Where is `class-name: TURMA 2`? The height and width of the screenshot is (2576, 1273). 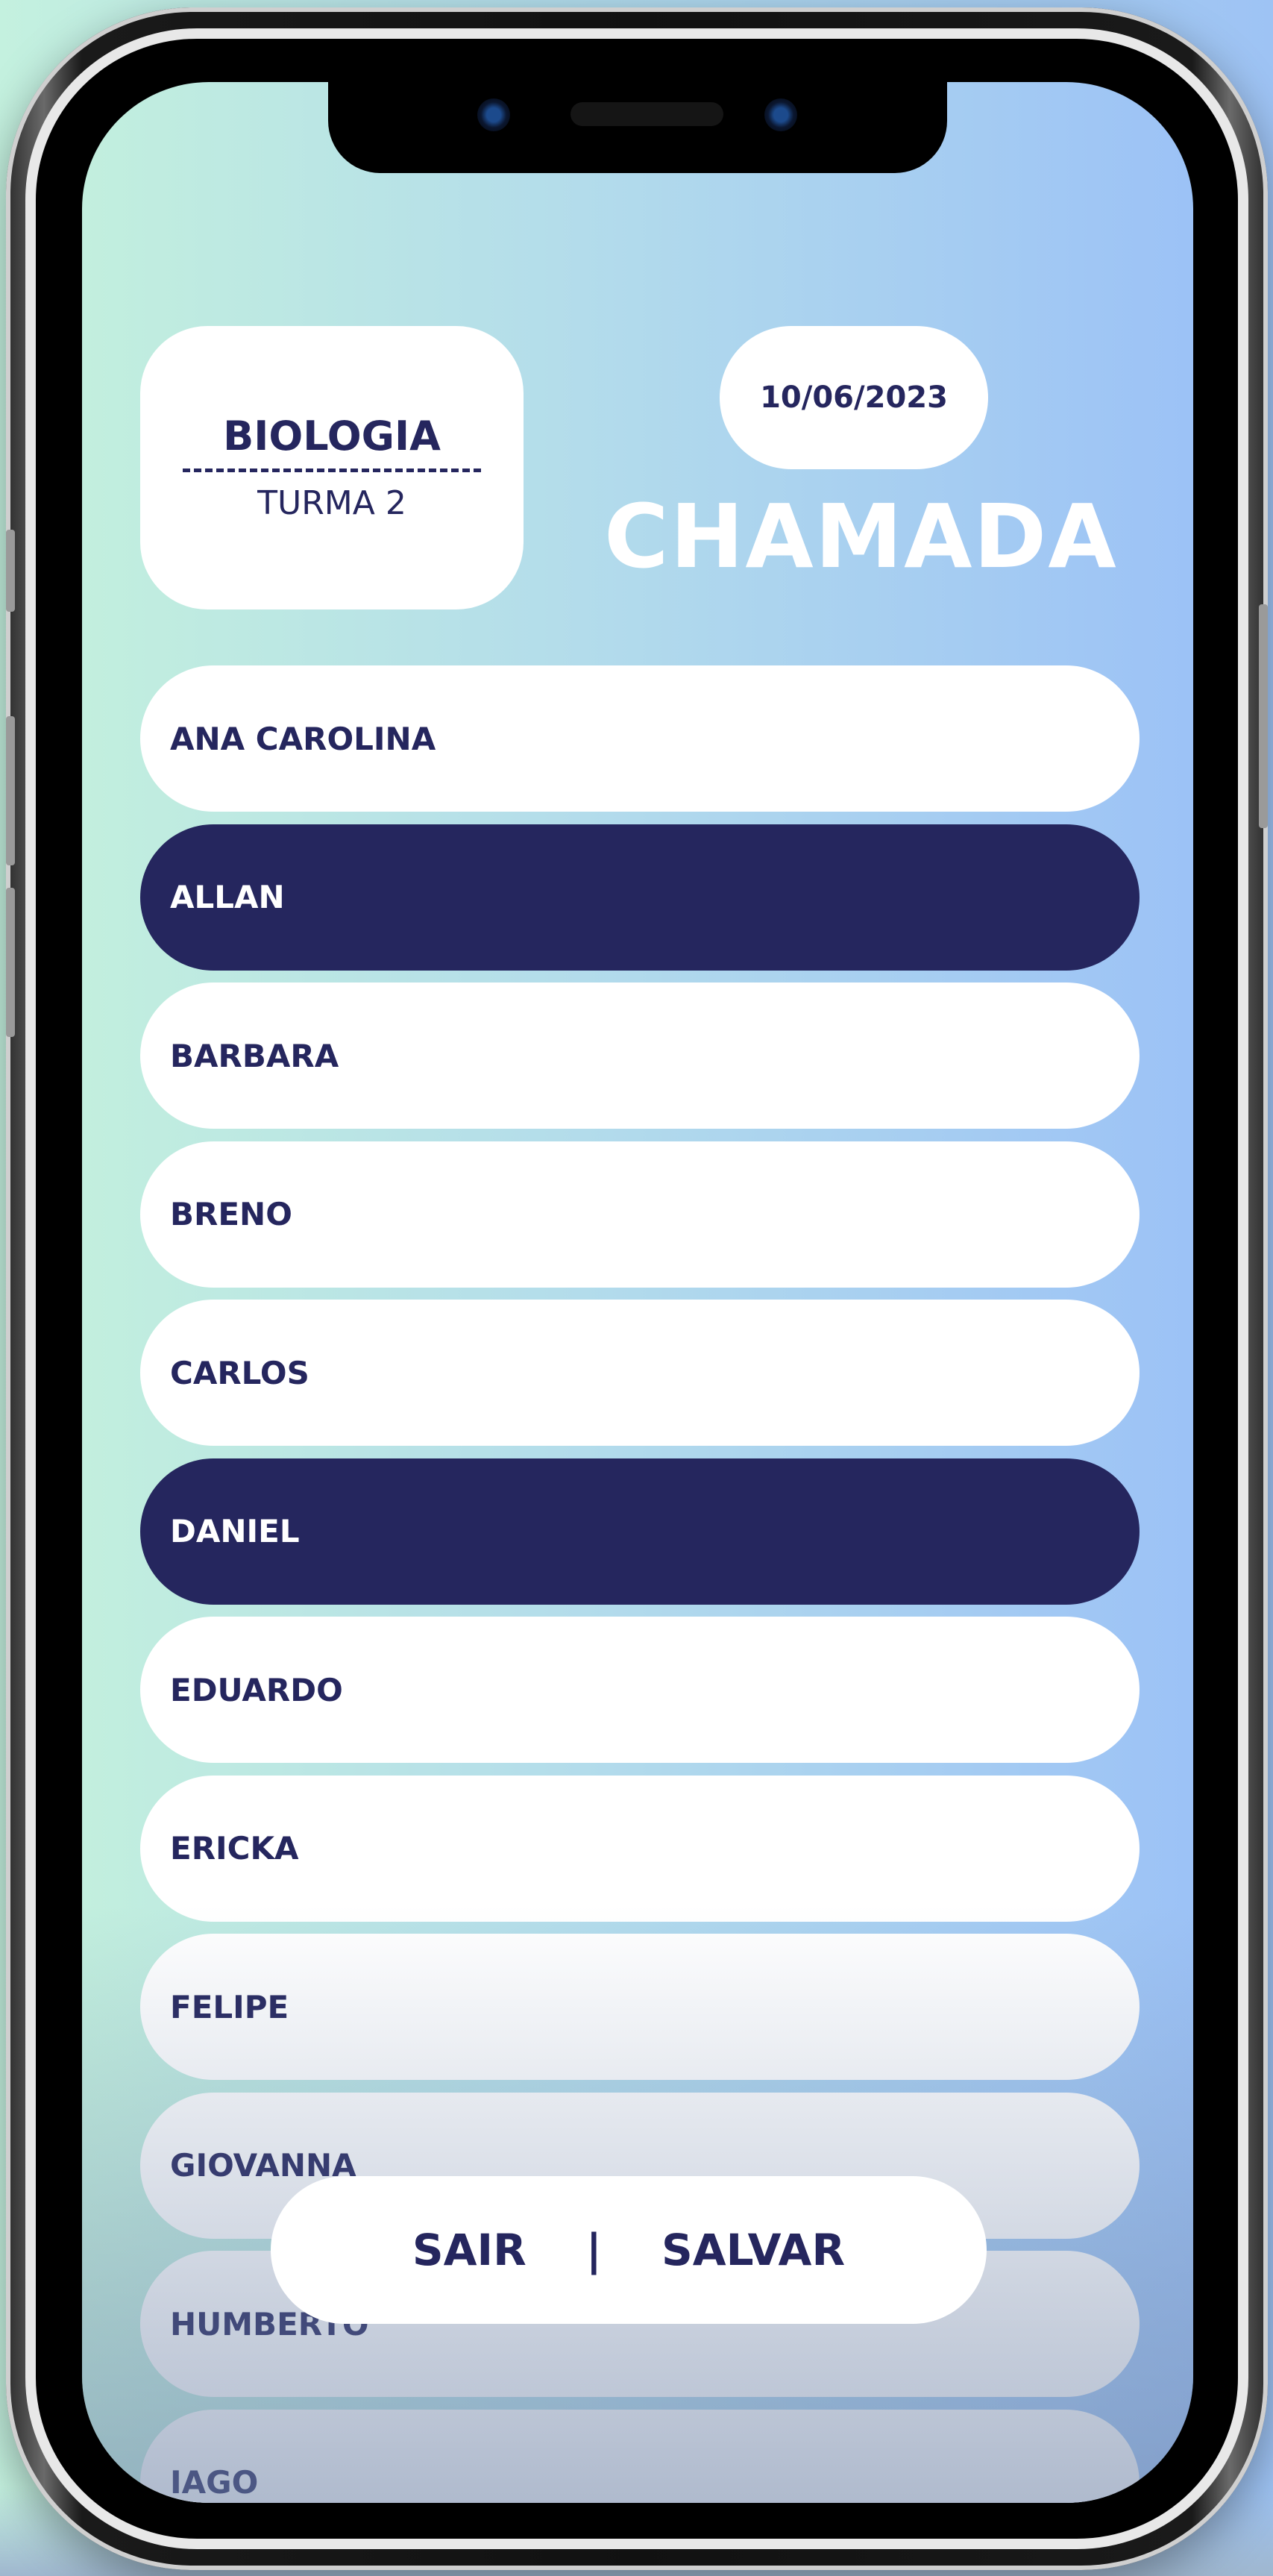
class-name: TURMA 2 is located at coordinates (331, 502).